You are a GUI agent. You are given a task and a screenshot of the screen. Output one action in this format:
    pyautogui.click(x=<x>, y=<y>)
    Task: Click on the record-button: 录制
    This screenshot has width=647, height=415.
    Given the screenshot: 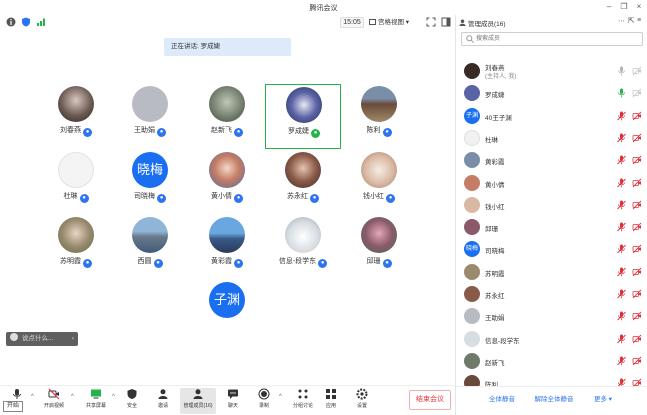 What is the action you would take?
    pyautogui.click(x=264, y=401)
    